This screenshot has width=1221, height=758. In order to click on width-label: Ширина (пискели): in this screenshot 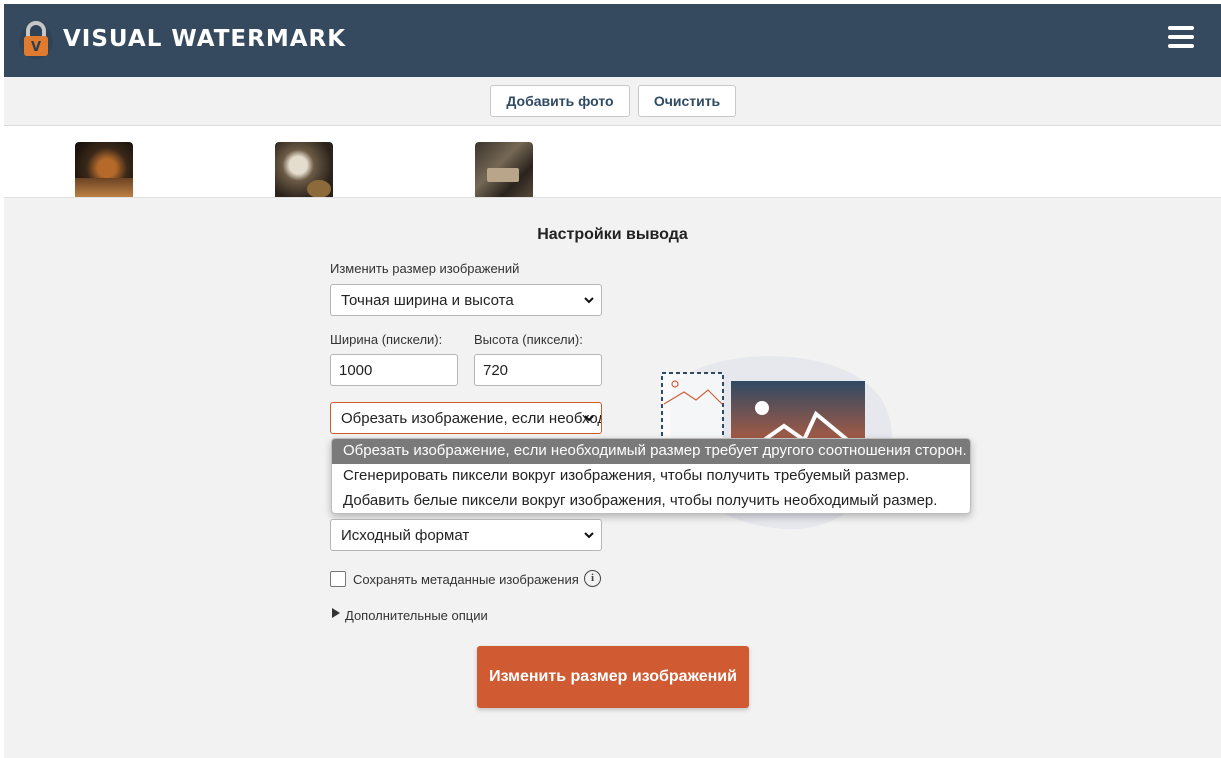, I will do `click(386, 339)`.